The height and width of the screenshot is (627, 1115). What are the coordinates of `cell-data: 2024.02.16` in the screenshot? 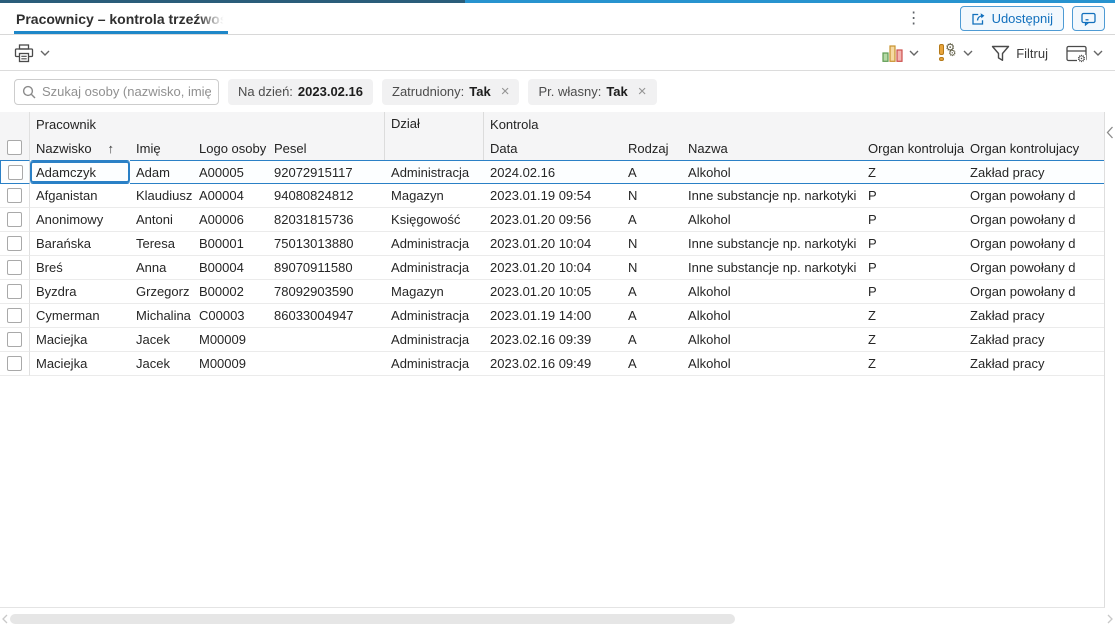 It's located at (553, 172).